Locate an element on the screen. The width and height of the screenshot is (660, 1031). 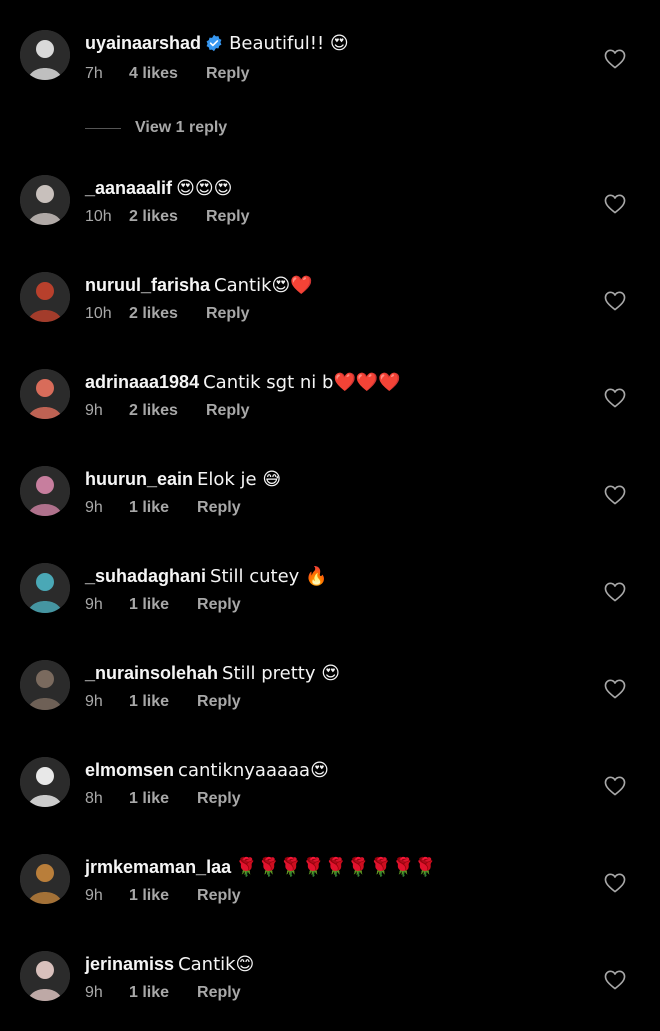
timestamp: 7h is located at coordinates (94, 73).